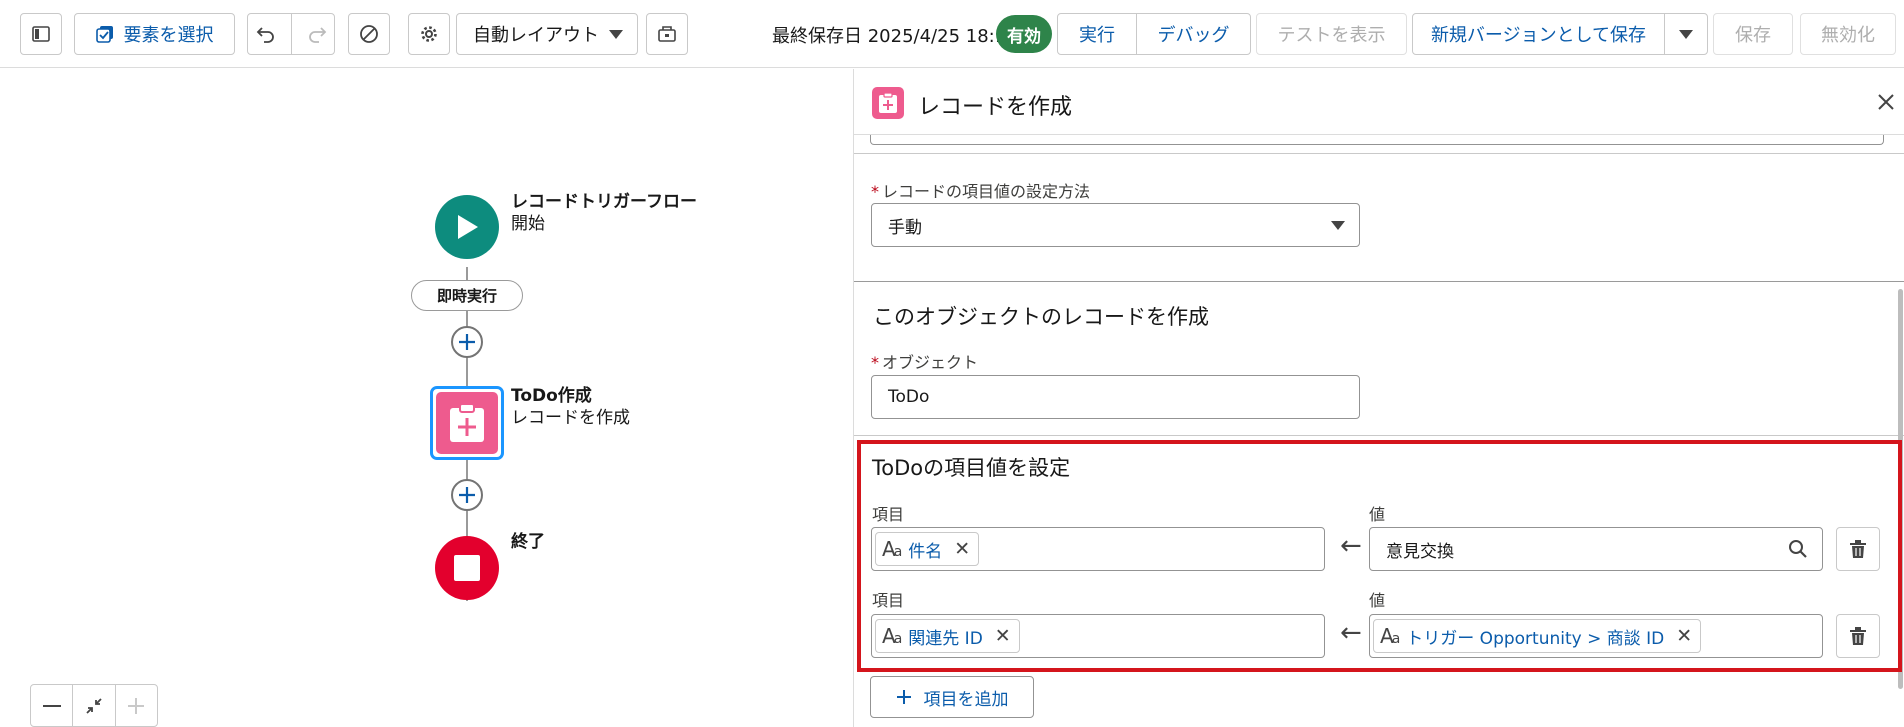 This screenshot has width=1904, height=727. I want to click on select-elements-icon, so click(104, 34).